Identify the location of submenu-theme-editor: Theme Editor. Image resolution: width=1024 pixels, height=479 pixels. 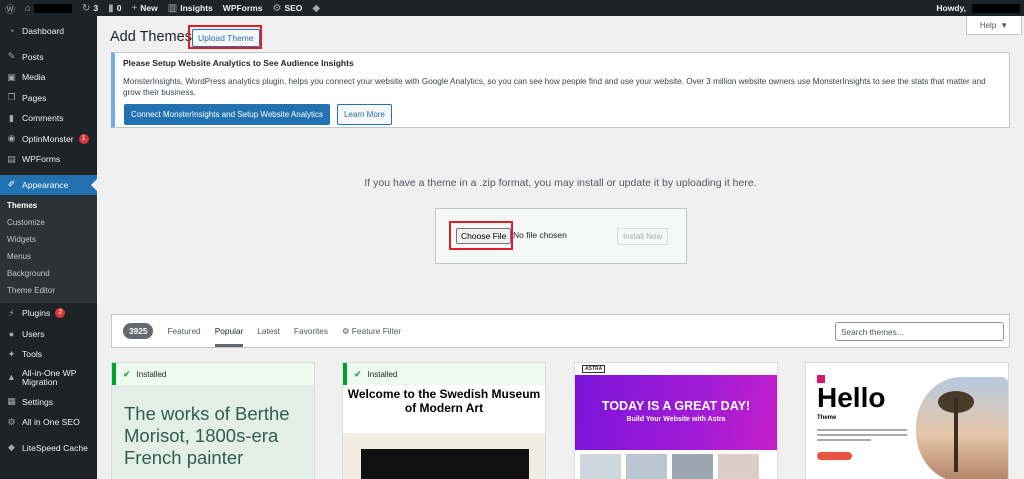
(48, 290).